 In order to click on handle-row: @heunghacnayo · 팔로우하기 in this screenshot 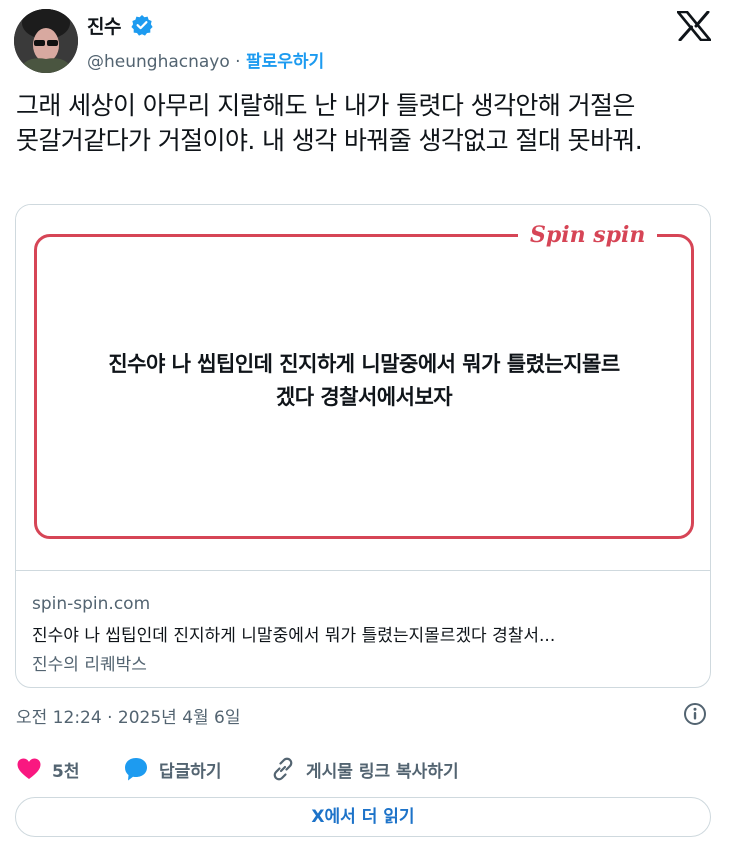, I will do `click(205, 59)`.